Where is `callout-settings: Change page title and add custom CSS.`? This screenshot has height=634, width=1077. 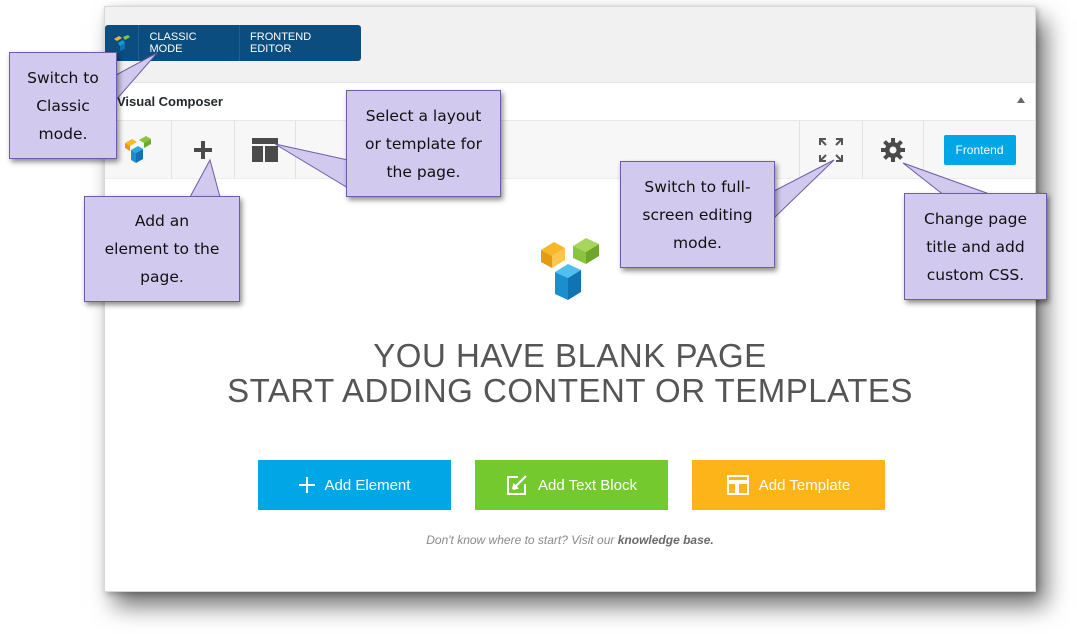 callout-settings: Change page title and add custom CSS. is located at coordinates (975, 246).